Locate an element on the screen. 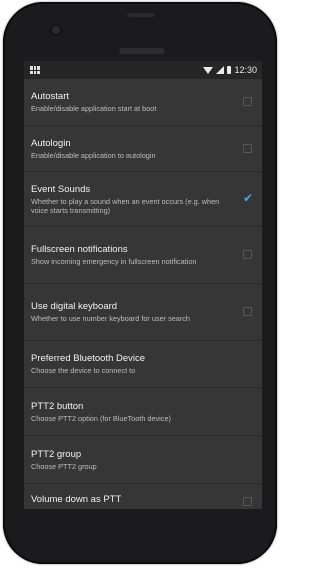 This screenshot has width=320, height=568. setting-ptt2-group: PTT2 group Choose PTT2 group is located at coordinates (143, 460).